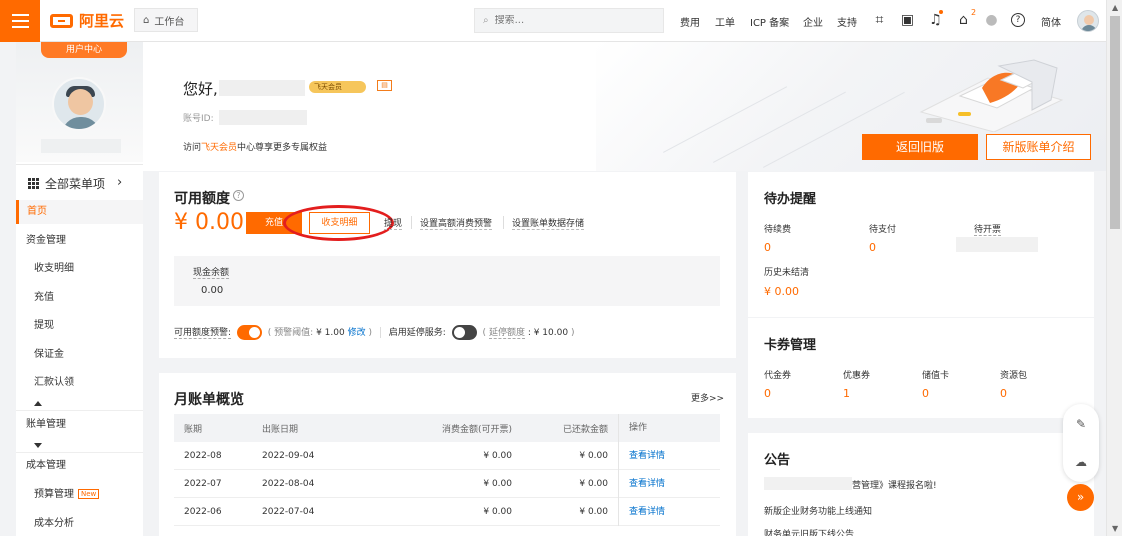 The image size is (1122, 536). What do you see at coordinates (79, 241) in the screenshot?
I see `sidebar-group-fund-management: 资金管理` at bounding box center [79, 241].